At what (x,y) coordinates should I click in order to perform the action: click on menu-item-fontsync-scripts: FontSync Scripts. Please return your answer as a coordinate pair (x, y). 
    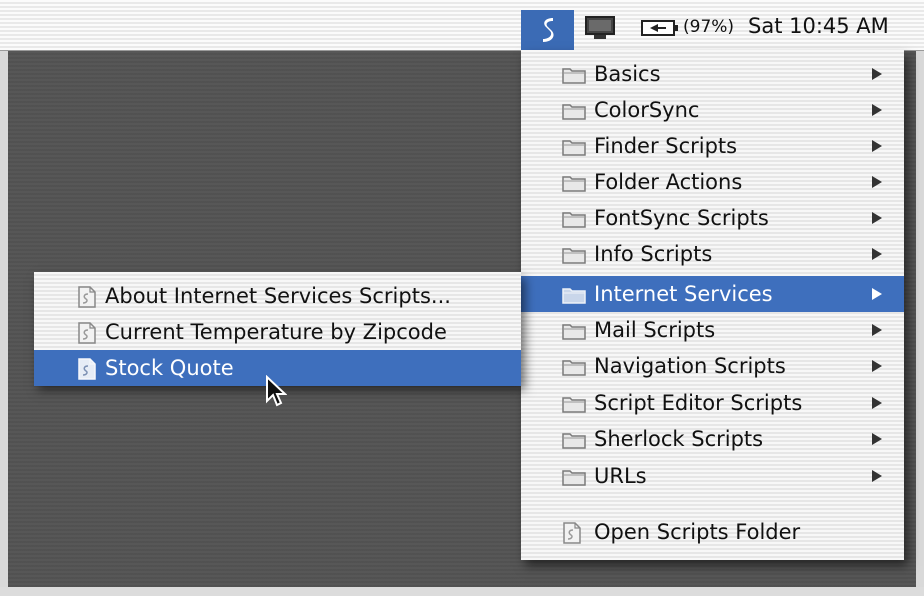
    Looking at the image, I should click on (712, 218).